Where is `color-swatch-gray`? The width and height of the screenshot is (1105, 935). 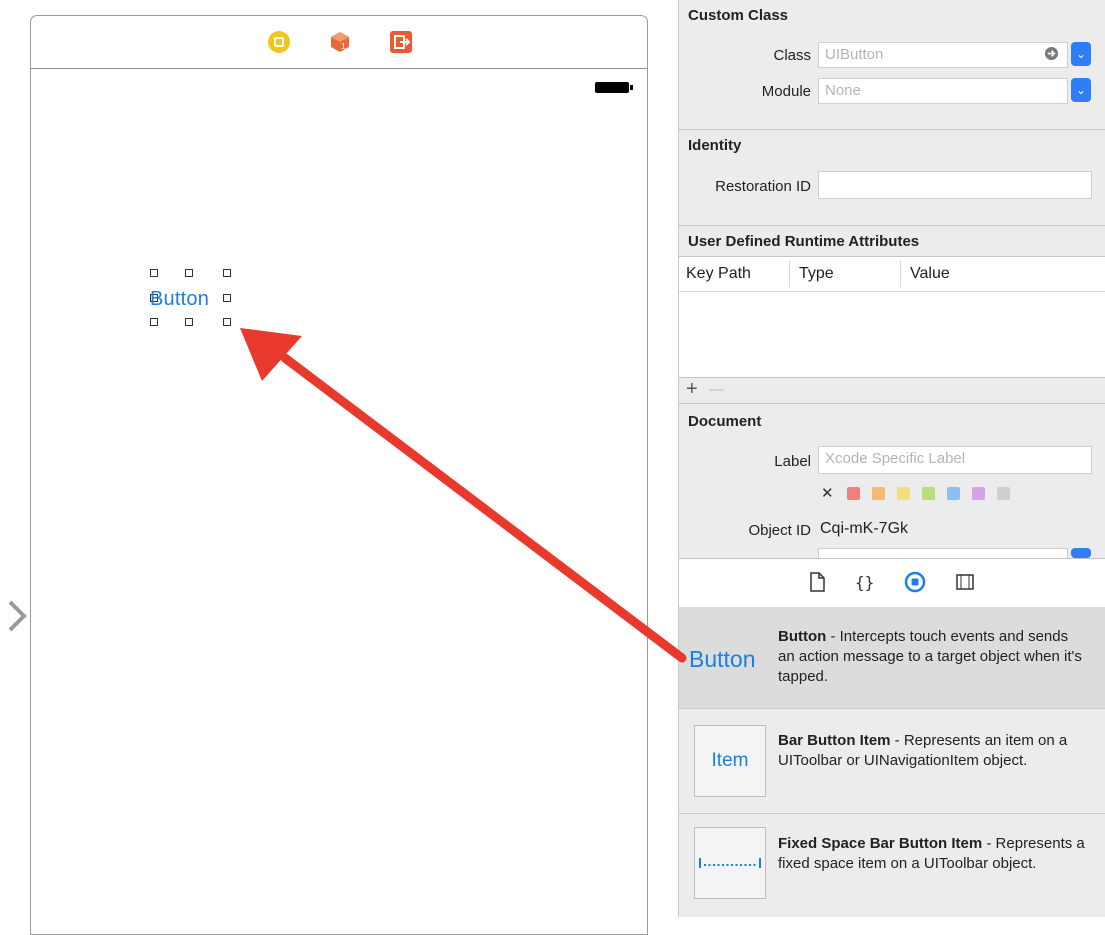 color-swatch-gray is located at coordinates (1003, 493).